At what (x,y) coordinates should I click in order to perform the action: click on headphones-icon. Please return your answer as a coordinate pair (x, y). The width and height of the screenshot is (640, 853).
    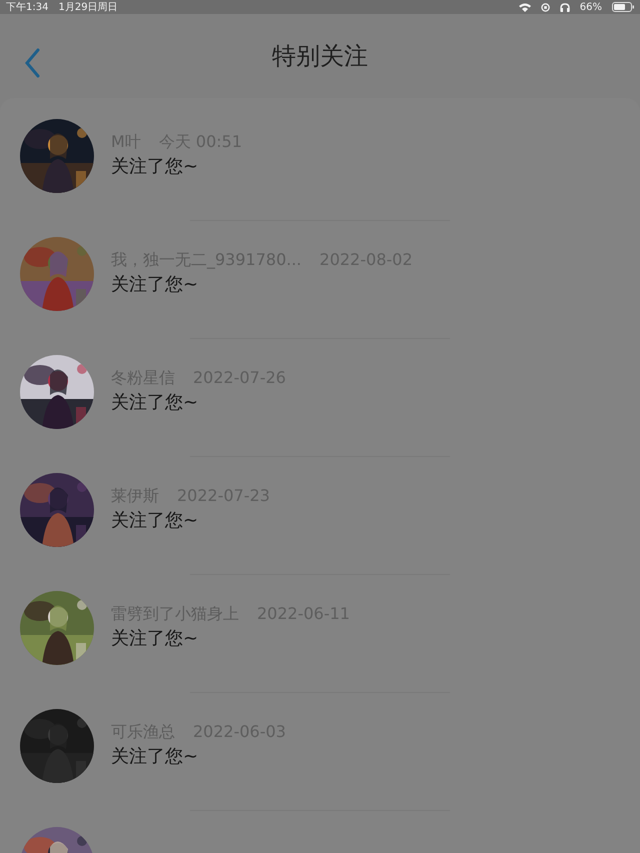
    Looking at the image, I should click on (565, 7).